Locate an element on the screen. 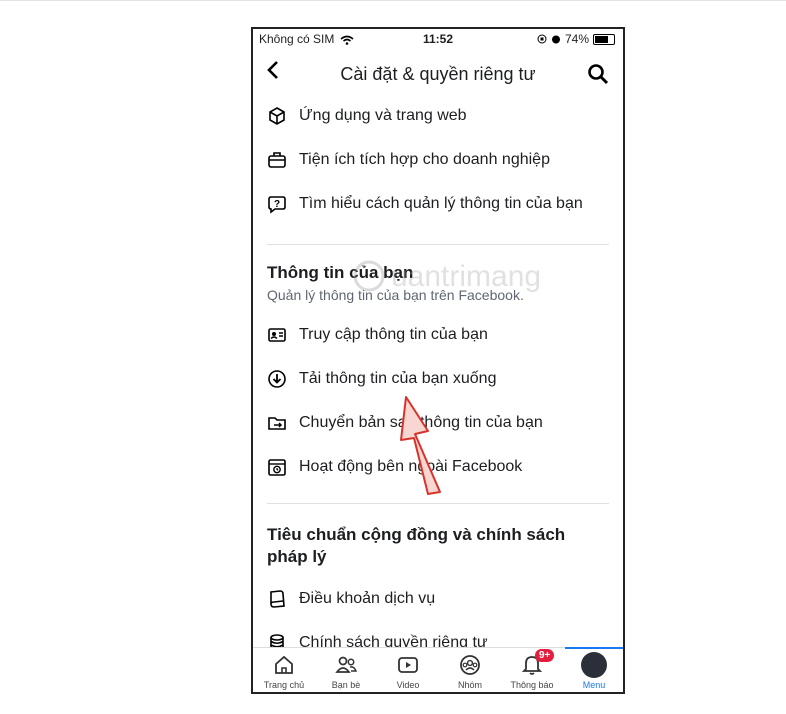 Image resolution: width=786 pixels, height=714 pixels. menu-item-transfer-info: Chuyển bản sao thông tin của bạn is located at coordinates (405, 423).